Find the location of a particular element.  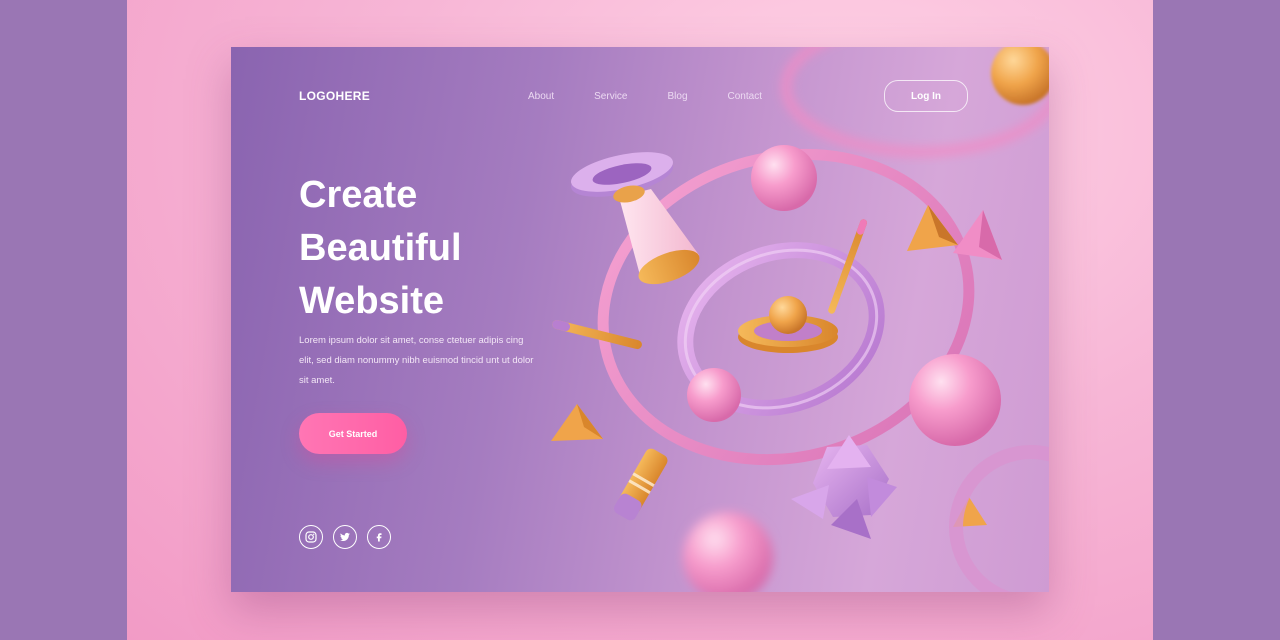

nav-item-about: About is located at coordinates (541, 96).